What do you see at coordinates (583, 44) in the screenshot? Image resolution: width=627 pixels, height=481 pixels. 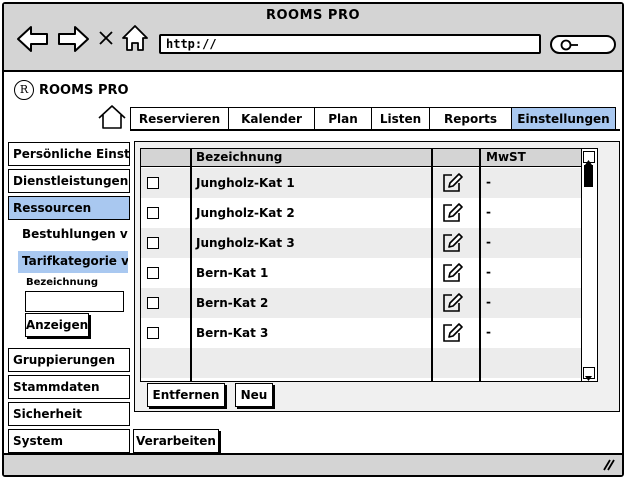 I see `browser-search-box` at bounding box center [583, 44].